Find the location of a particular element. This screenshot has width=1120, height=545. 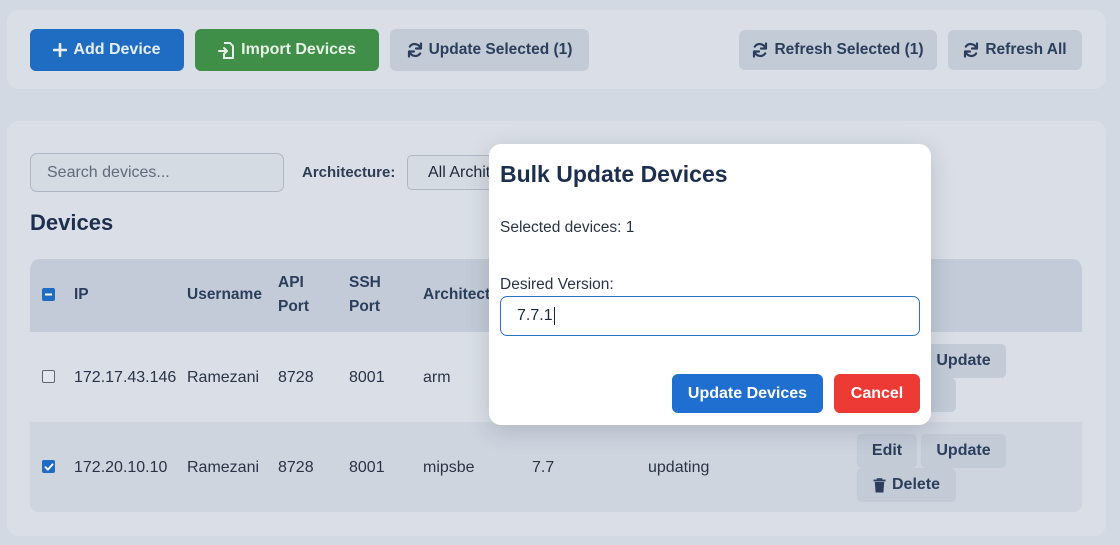

minus-icon is located at coordinates (48, 294).